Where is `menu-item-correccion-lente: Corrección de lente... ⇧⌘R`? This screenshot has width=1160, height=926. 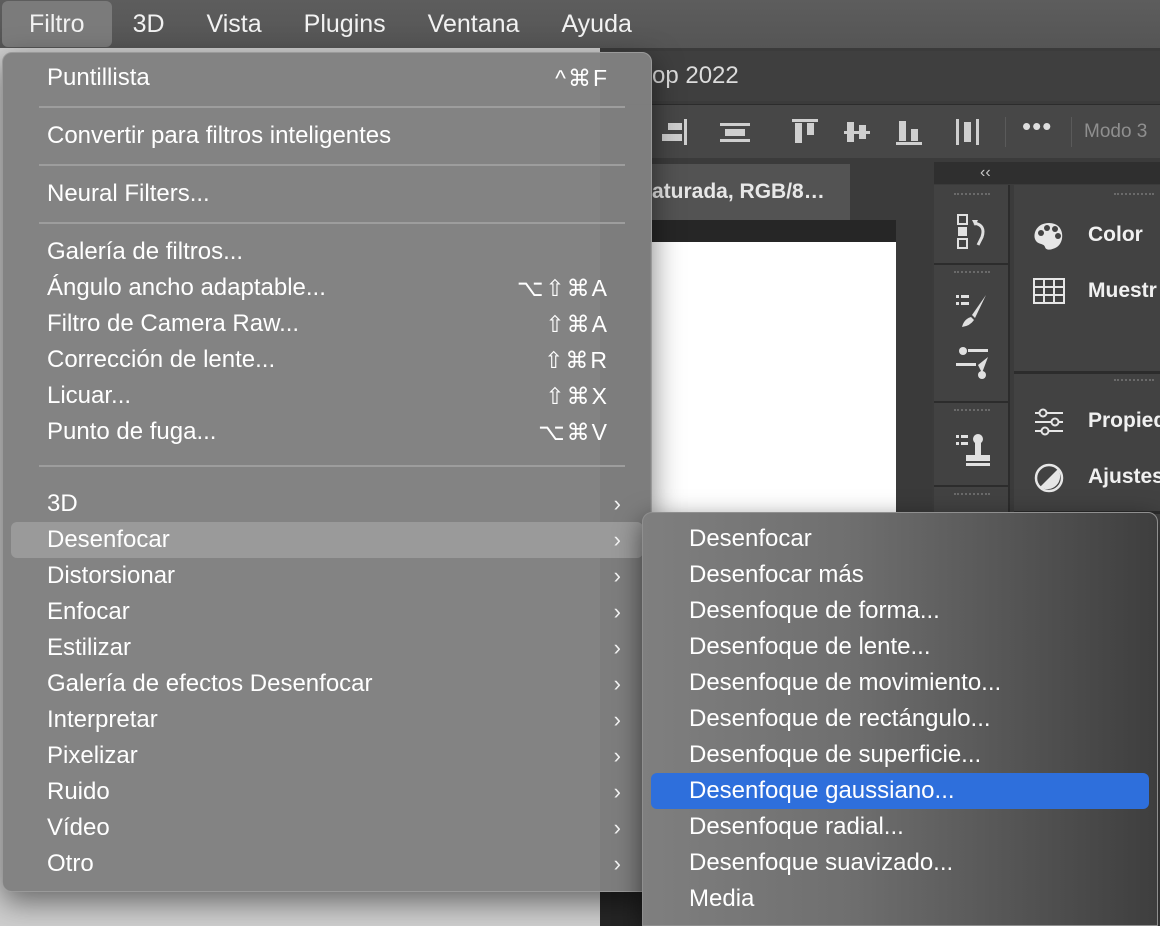
menu-item-correccion-lente: Corrección de lente... ⇧⌘R is located at coordinates (327, 360).